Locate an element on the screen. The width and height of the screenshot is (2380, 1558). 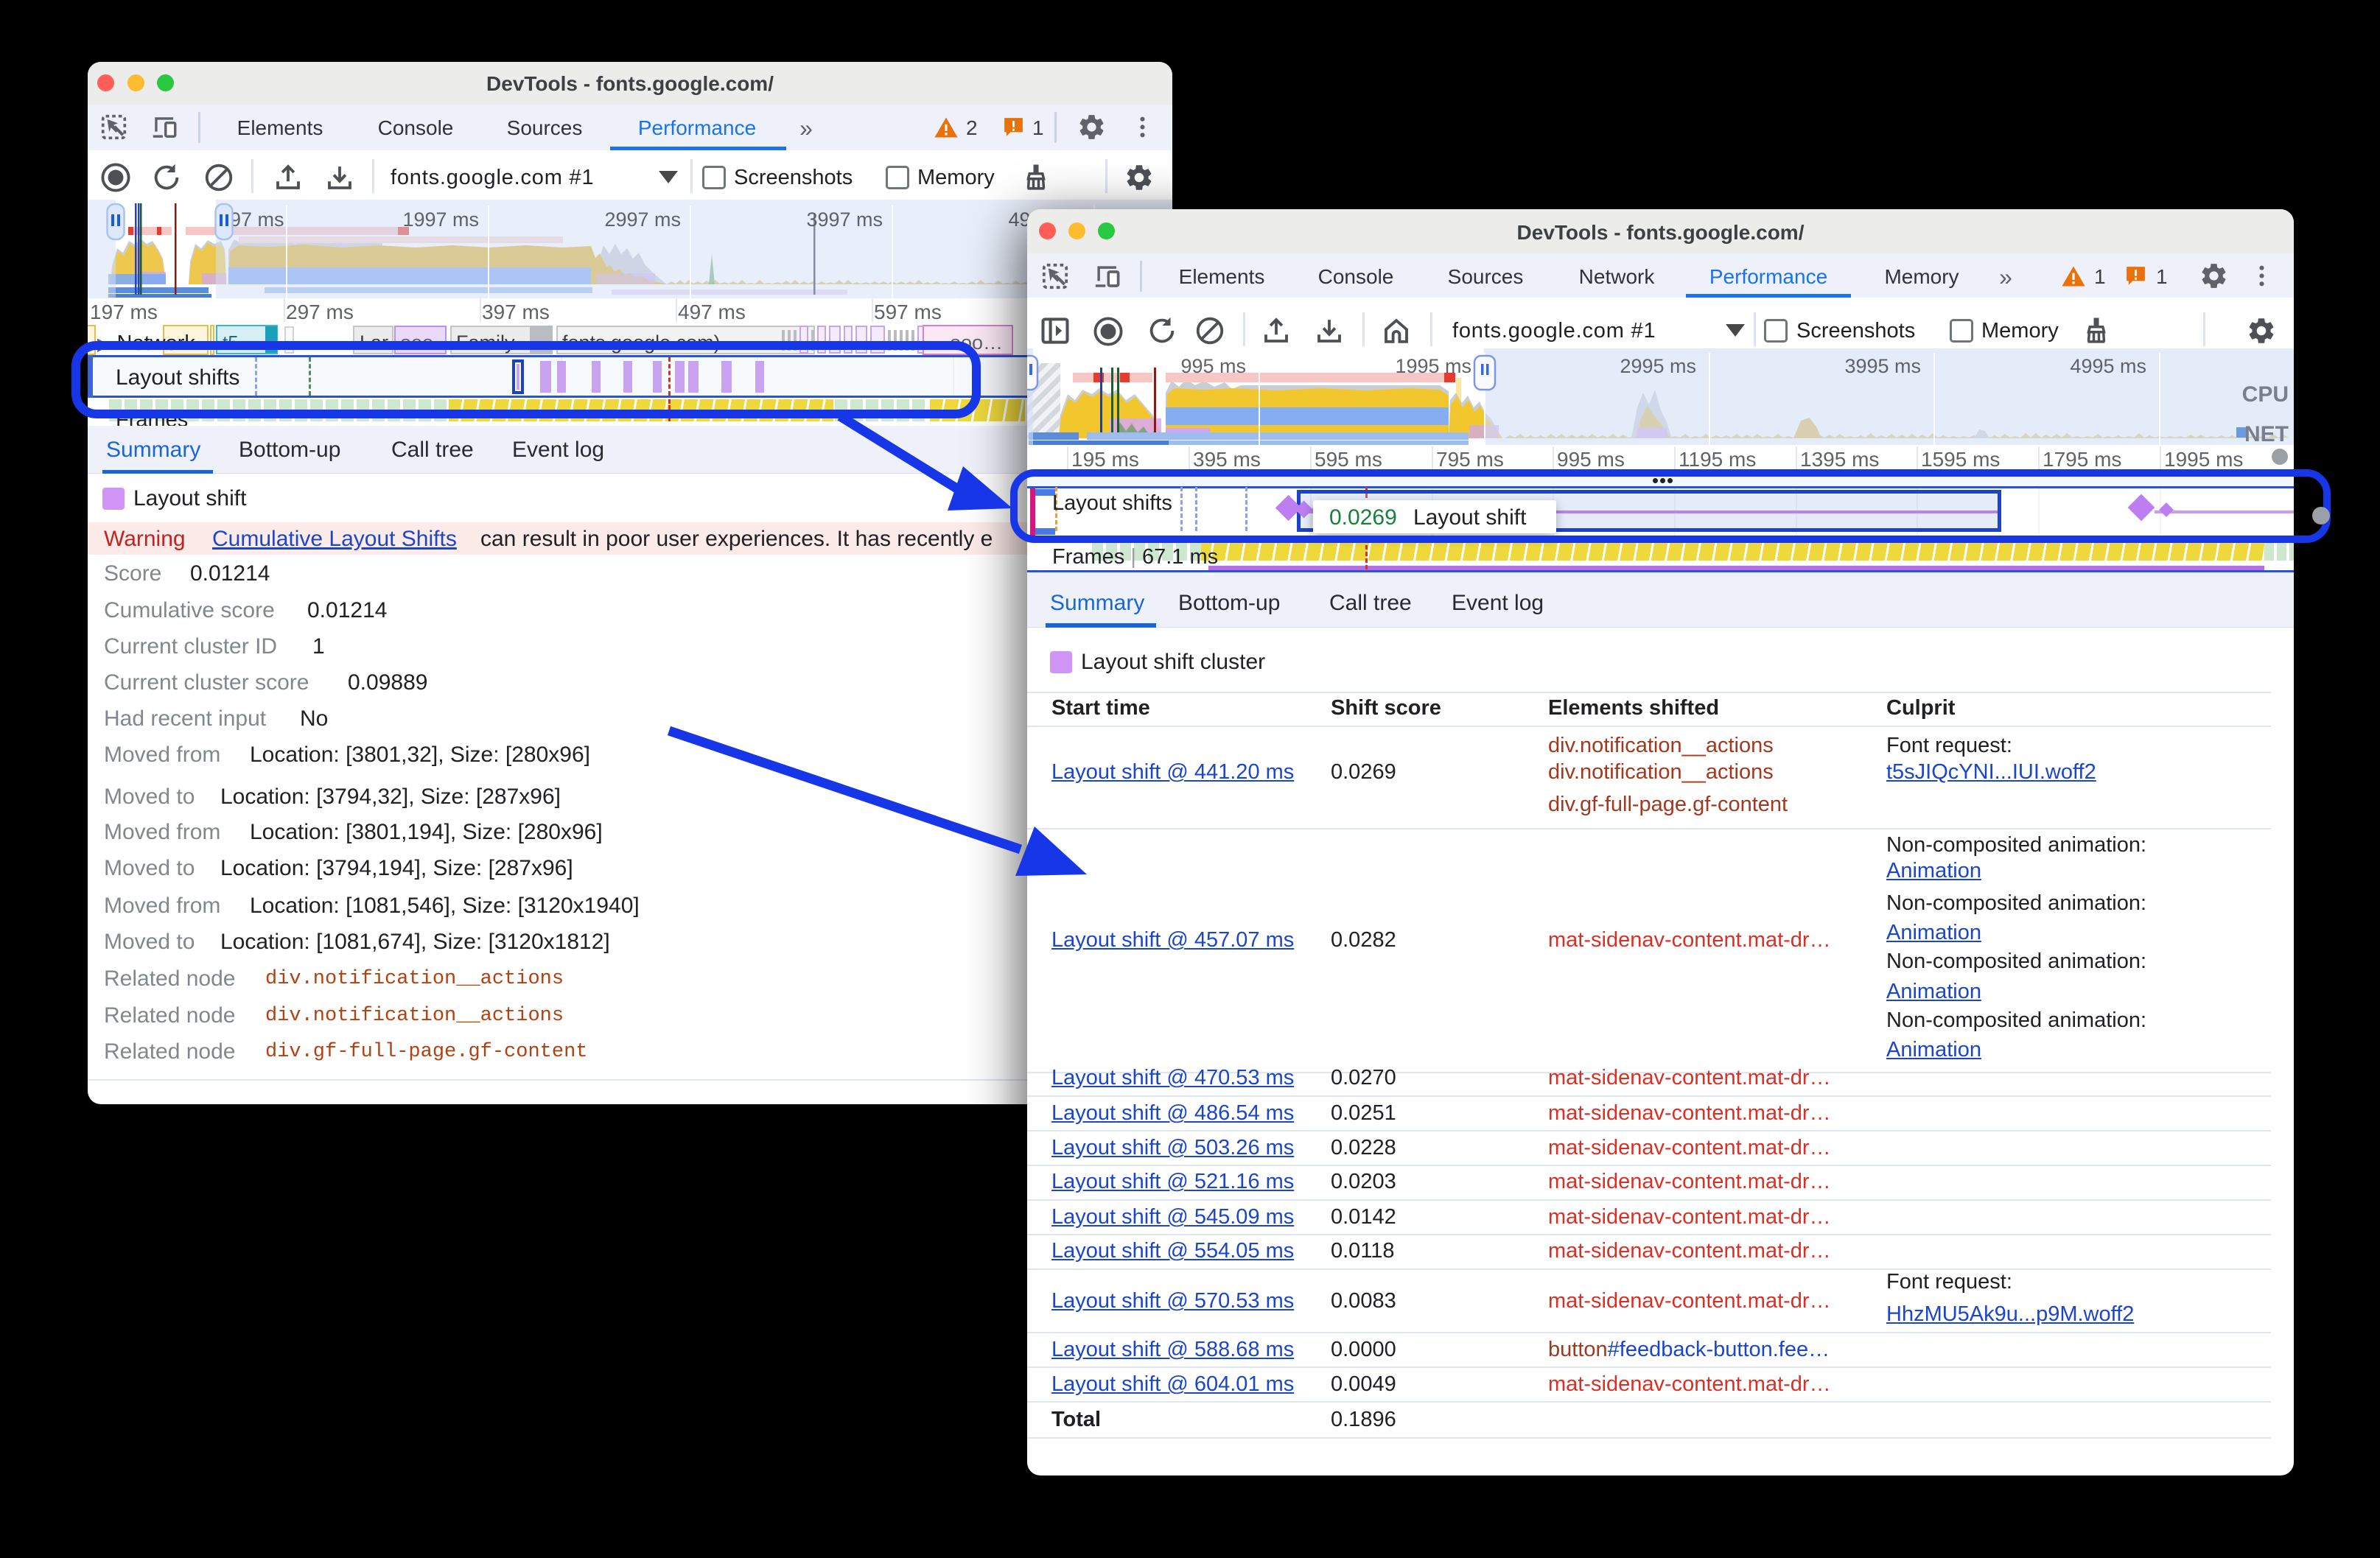
svg-text: 4995 ms is located at coordinates (2108, 366).